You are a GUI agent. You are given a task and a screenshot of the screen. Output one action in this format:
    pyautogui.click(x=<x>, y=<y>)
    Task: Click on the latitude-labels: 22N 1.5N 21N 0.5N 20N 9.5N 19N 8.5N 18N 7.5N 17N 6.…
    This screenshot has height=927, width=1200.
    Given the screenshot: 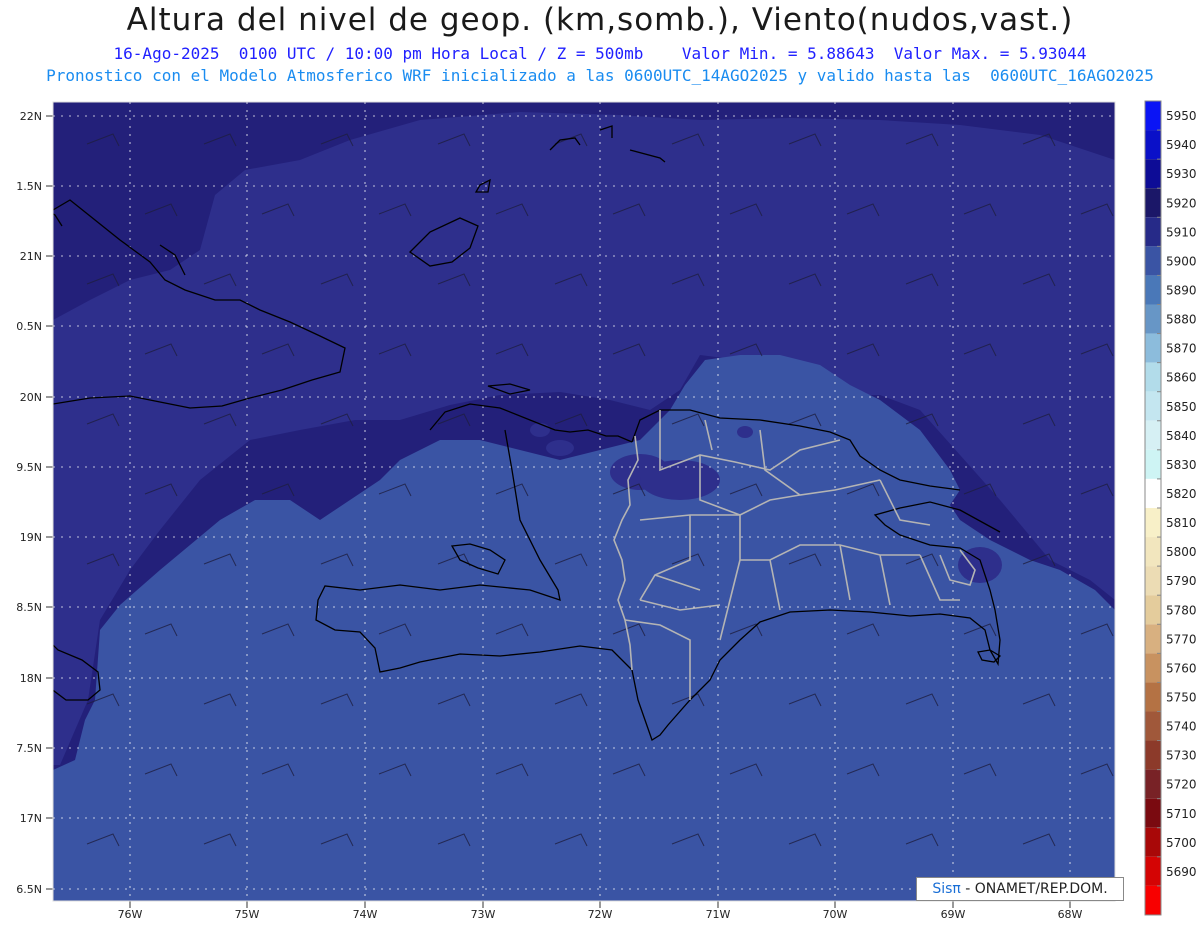 What is the action you would take?
    pyautogui.click(x=34, y=503)
    